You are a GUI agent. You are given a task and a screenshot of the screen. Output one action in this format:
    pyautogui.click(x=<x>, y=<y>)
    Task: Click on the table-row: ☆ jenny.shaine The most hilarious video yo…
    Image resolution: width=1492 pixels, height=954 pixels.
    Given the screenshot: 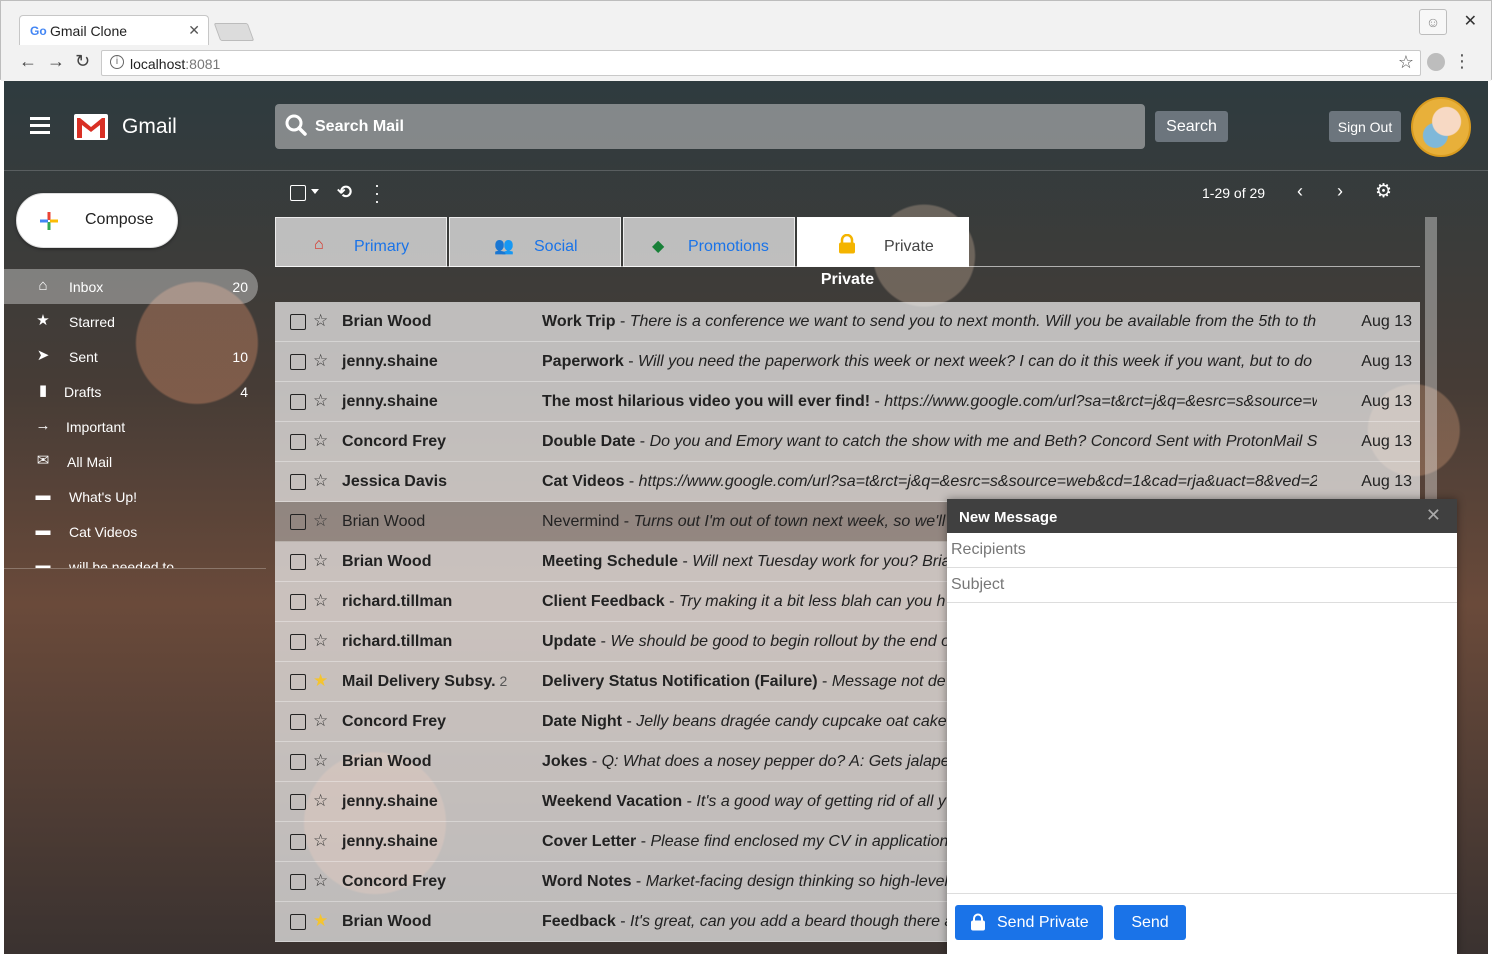 What is the action you would take?
    pyautogui.click(x=847, y=402)
    